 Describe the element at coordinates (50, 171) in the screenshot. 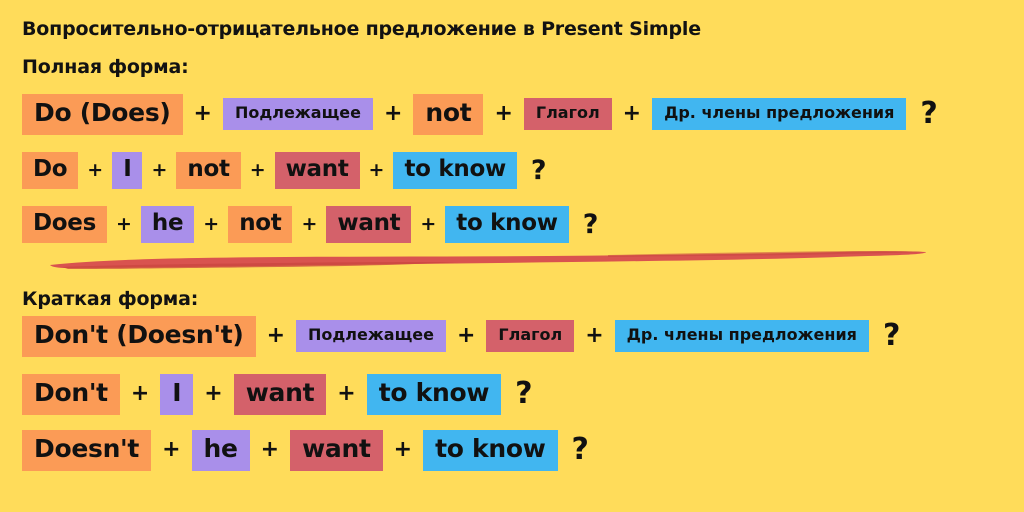

I see `chip-auxiliary: Do` at that location.